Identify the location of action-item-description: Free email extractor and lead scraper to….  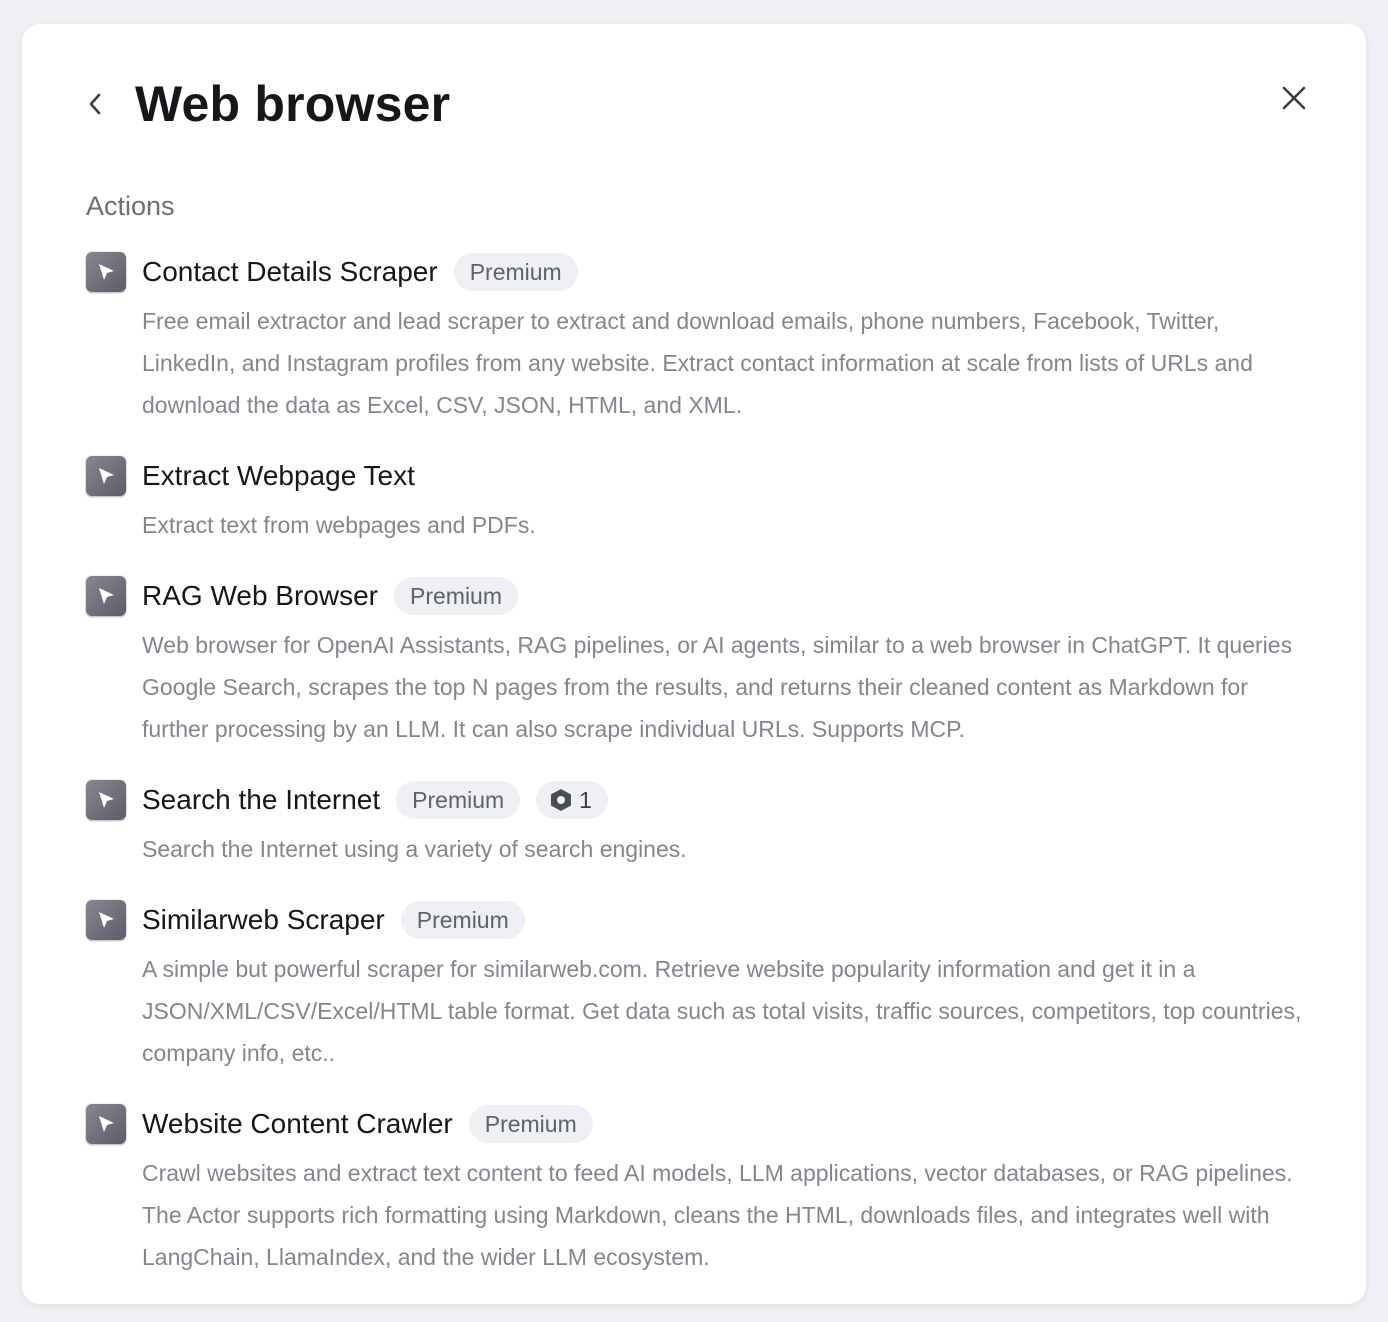
(697, 363).